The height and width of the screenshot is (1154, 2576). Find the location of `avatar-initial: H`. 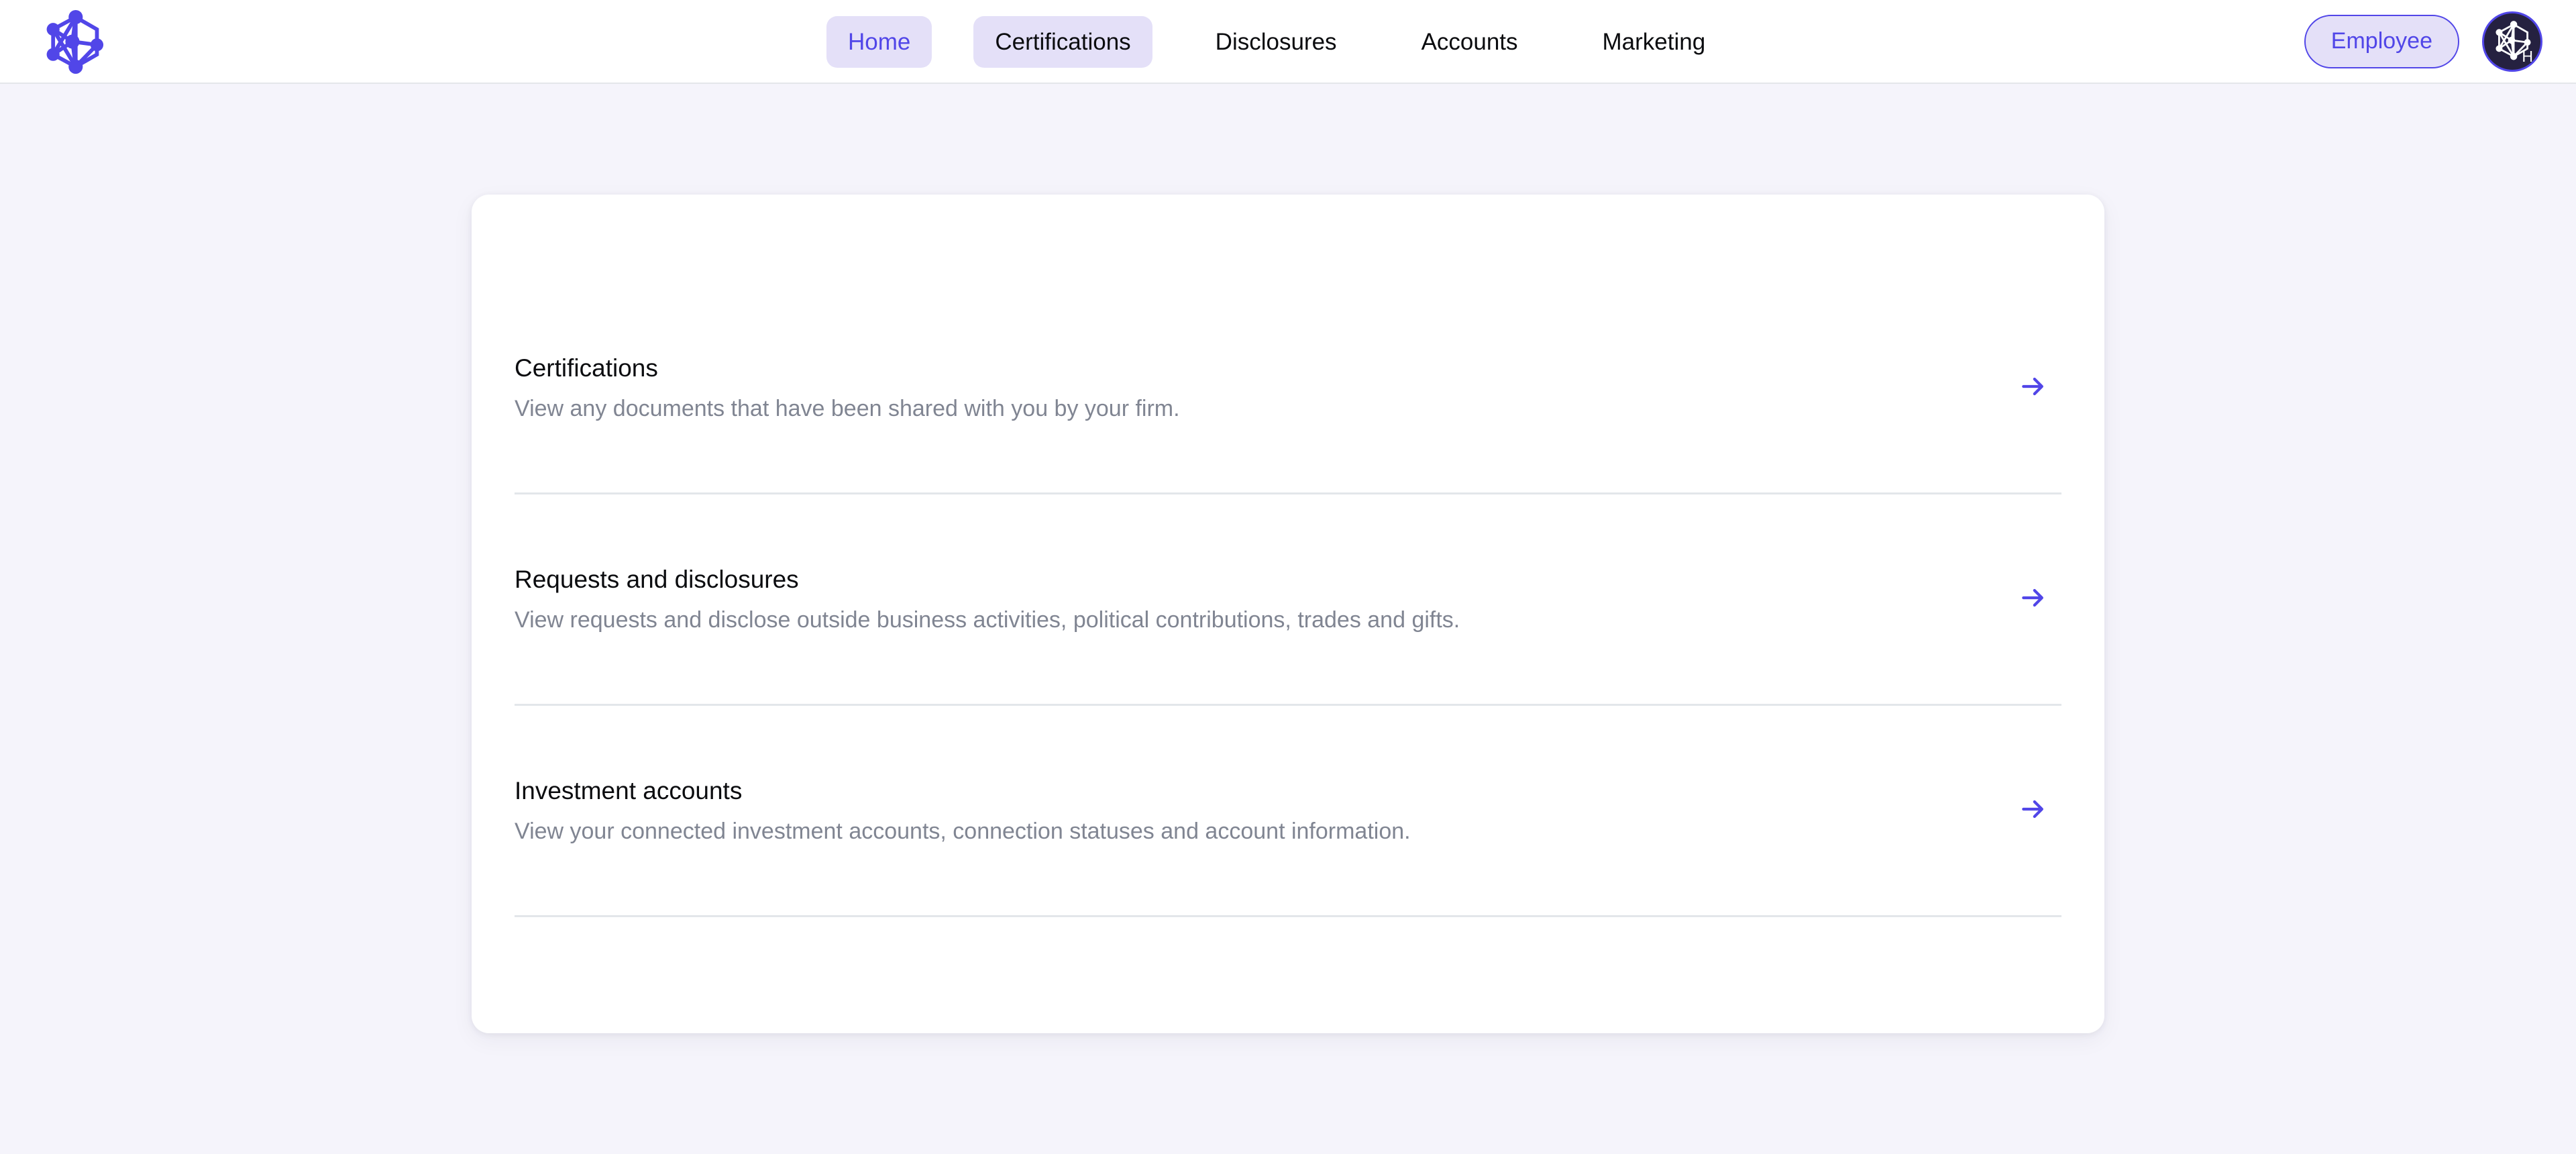

avatar-initial: H is located at coordinates (2527, 56).